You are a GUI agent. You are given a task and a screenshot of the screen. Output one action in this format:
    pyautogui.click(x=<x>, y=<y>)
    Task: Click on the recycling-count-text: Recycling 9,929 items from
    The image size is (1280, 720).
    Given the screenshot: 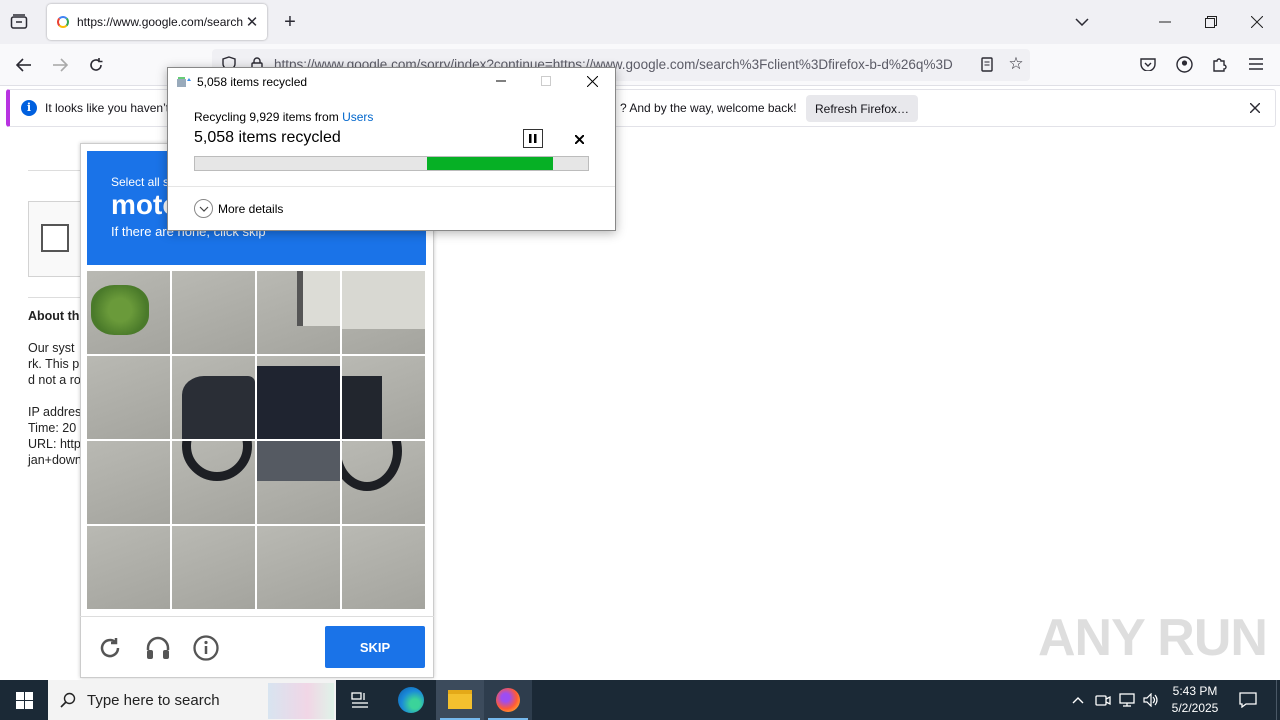 What is the action you would take?
    pyautogui.click(x=268, y=117)
    